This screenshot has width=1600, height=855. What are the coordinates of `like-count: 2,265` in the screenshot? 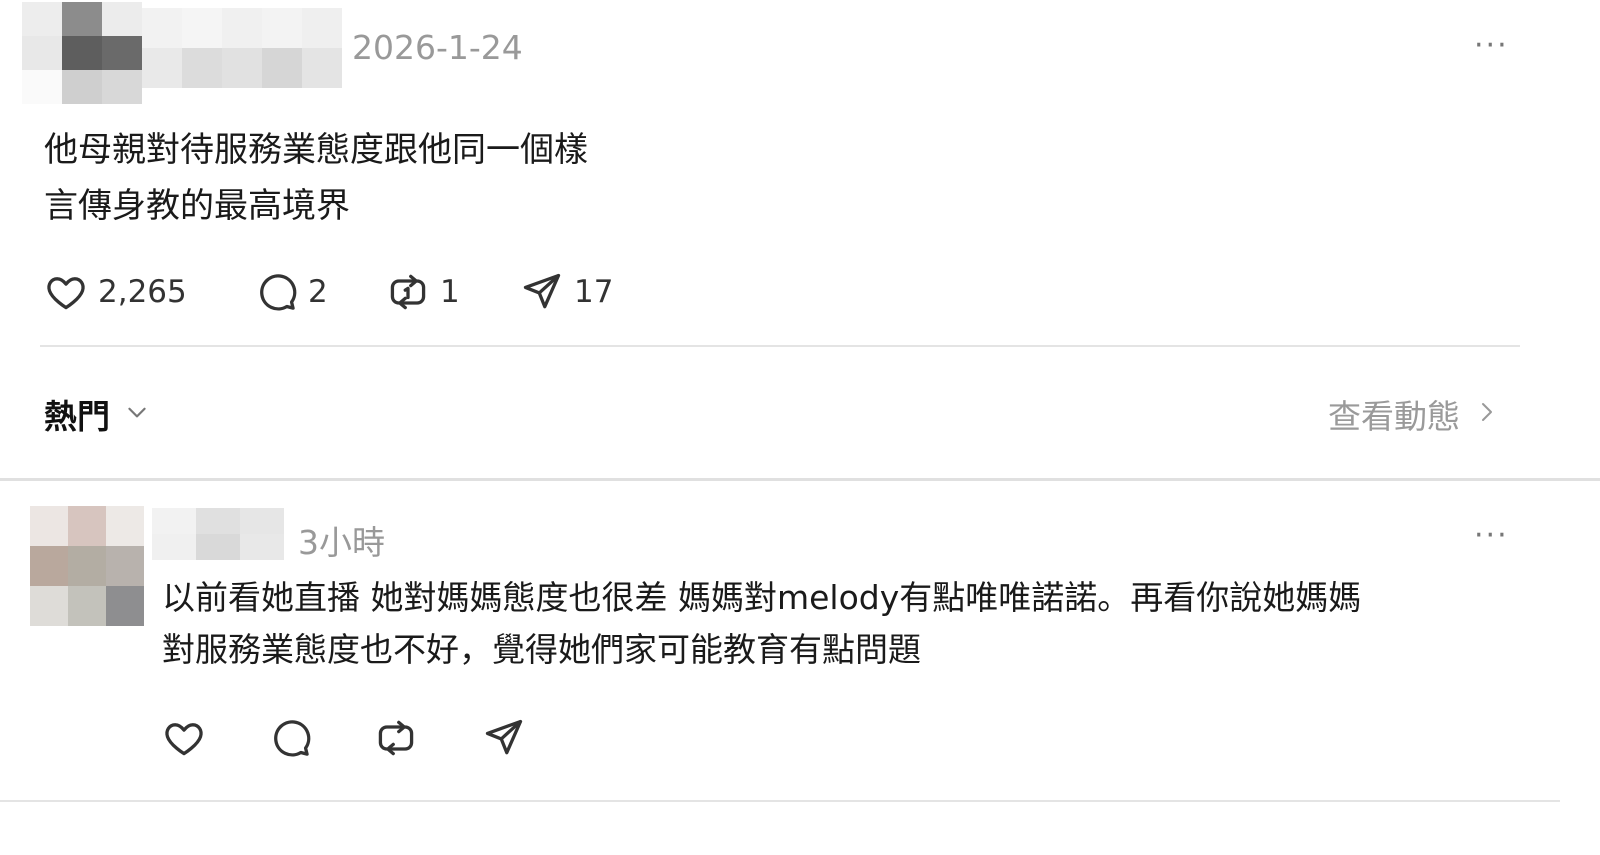 It's located at (142, 292).